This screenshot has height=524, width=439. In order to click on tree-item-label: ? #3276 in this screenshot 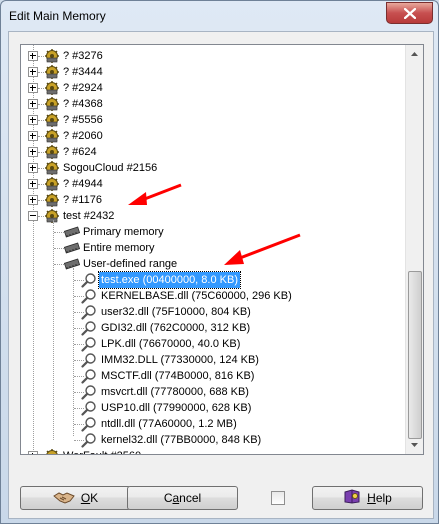, I will do `click(83, 56)`.